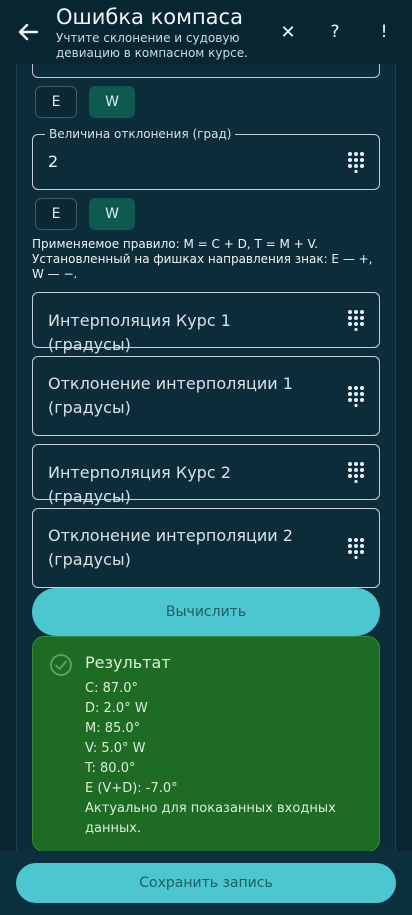  What do you see at coordinates (56, 214) in the screenshot?
I see `toggle-east-2: E` at bounding box center [56, 214].